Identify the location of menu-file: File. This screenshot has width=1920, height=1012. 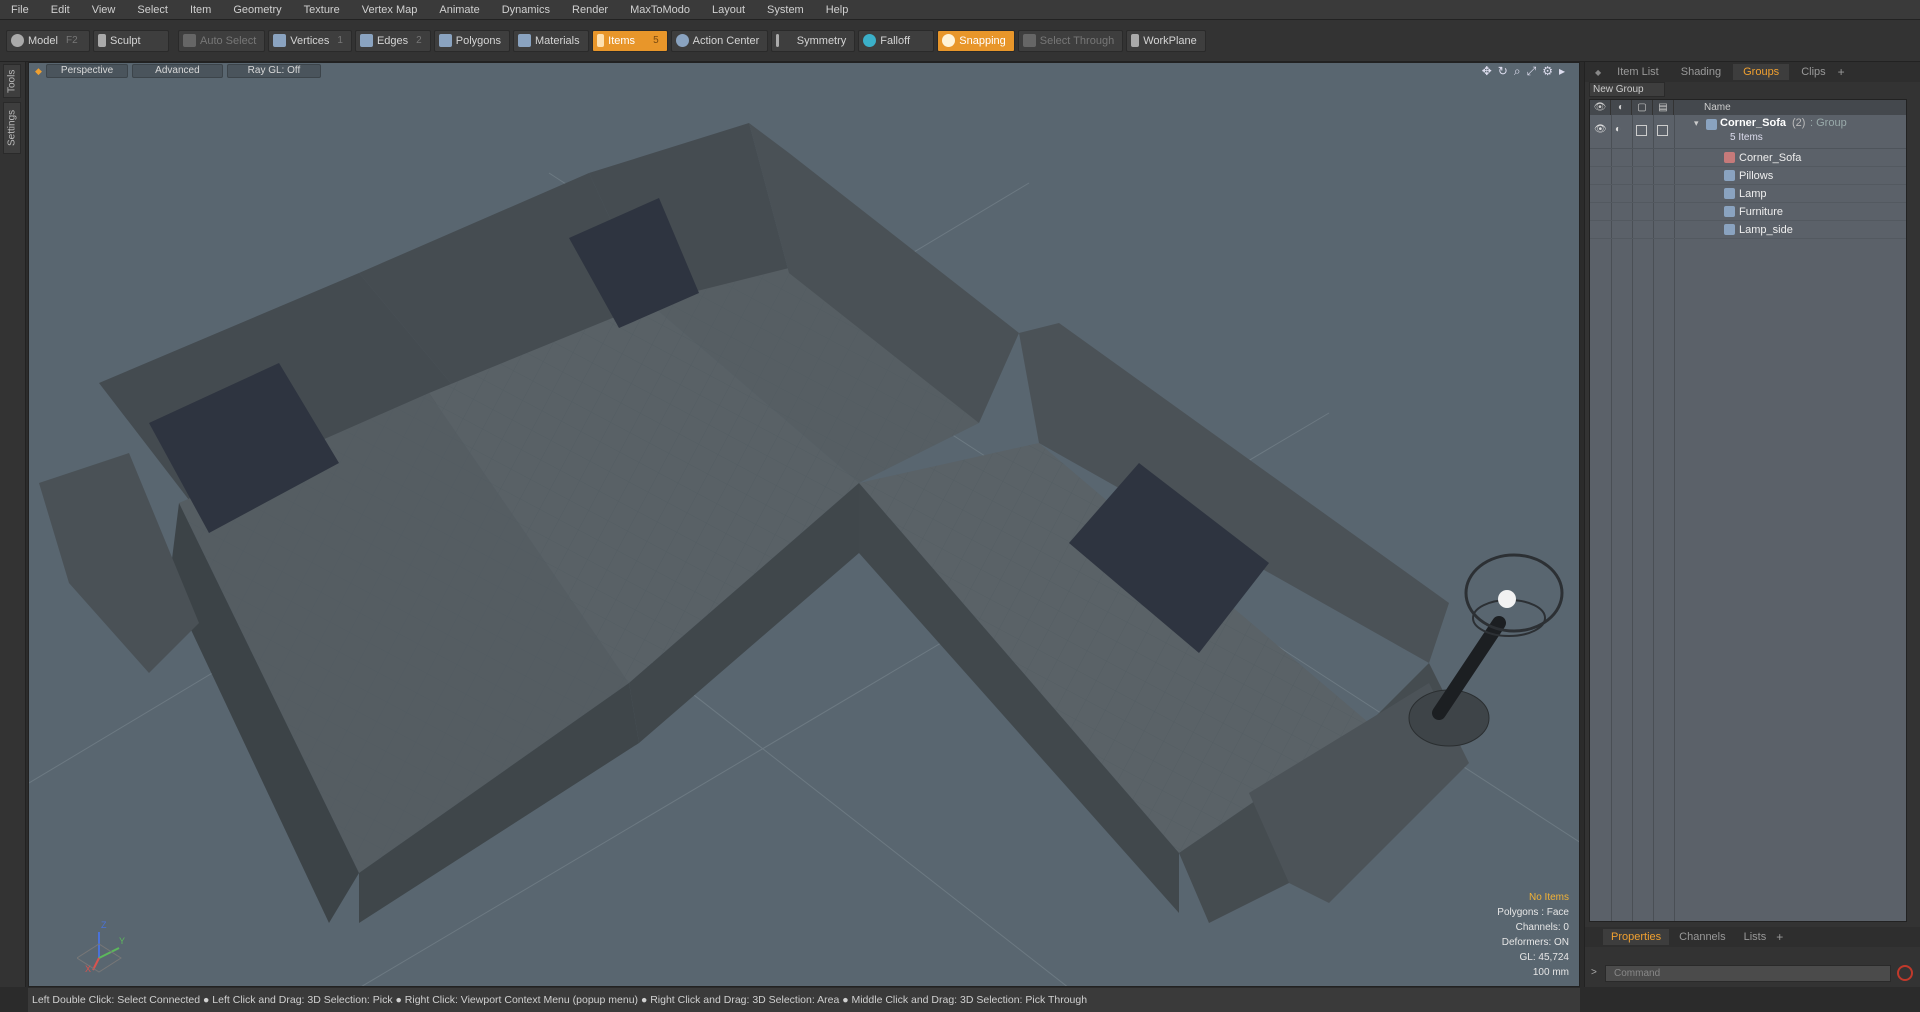
(20, 10).